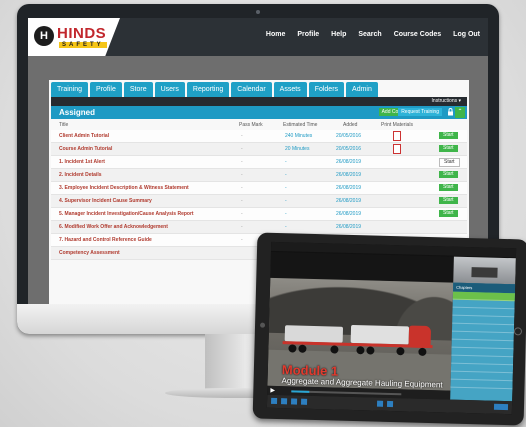 The image size is (526, 427). What do you see at coordinates (82, 33) in the screenshot?
I see `logo-main-text: HINDS` at bounding box center [82, 33].